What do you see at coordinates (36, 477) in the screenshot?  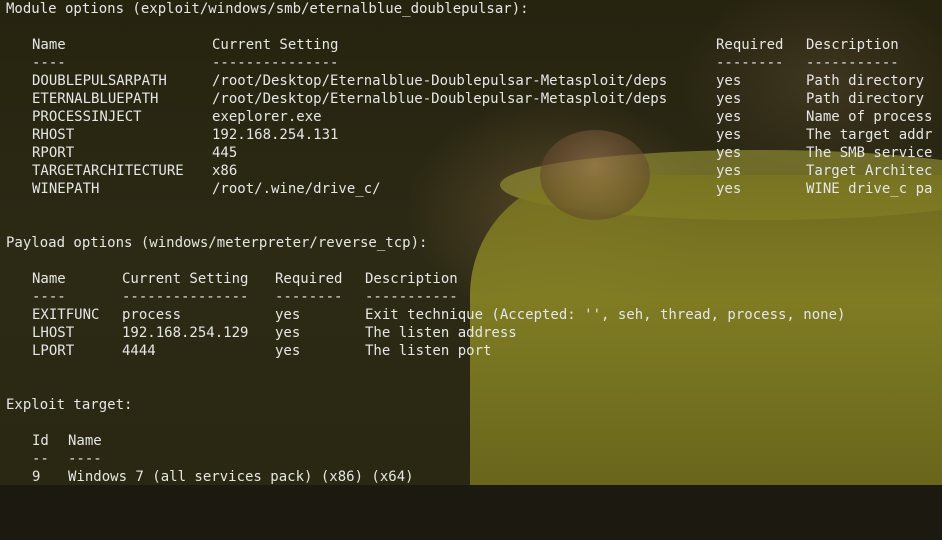 I see `target-id: 9` at bounding box center [36, 477].